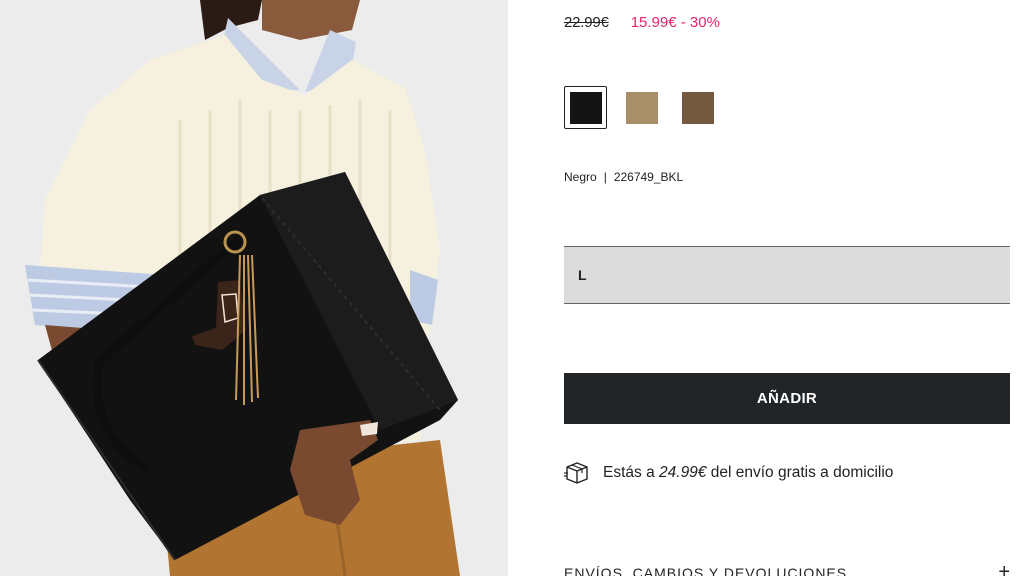  I want to click on color-chip-brown, so click(697, 107).